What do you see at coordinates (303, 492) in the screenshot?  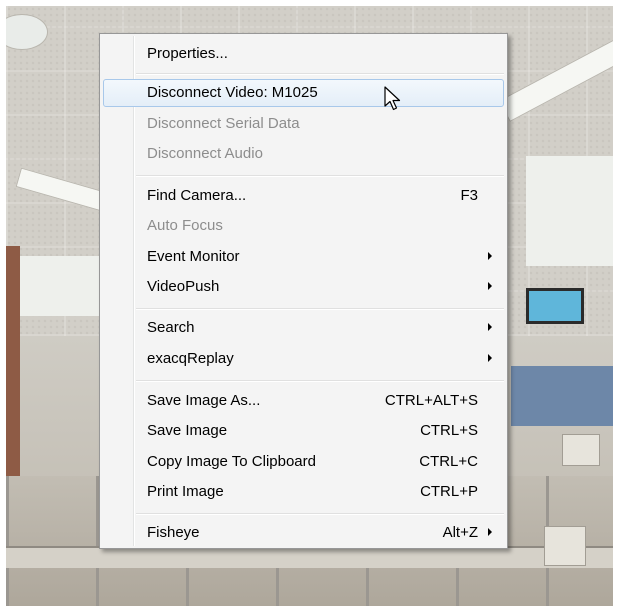 I see `menu-item-print-image: Print Image CTRL+P` at bounding box center [303, 492].